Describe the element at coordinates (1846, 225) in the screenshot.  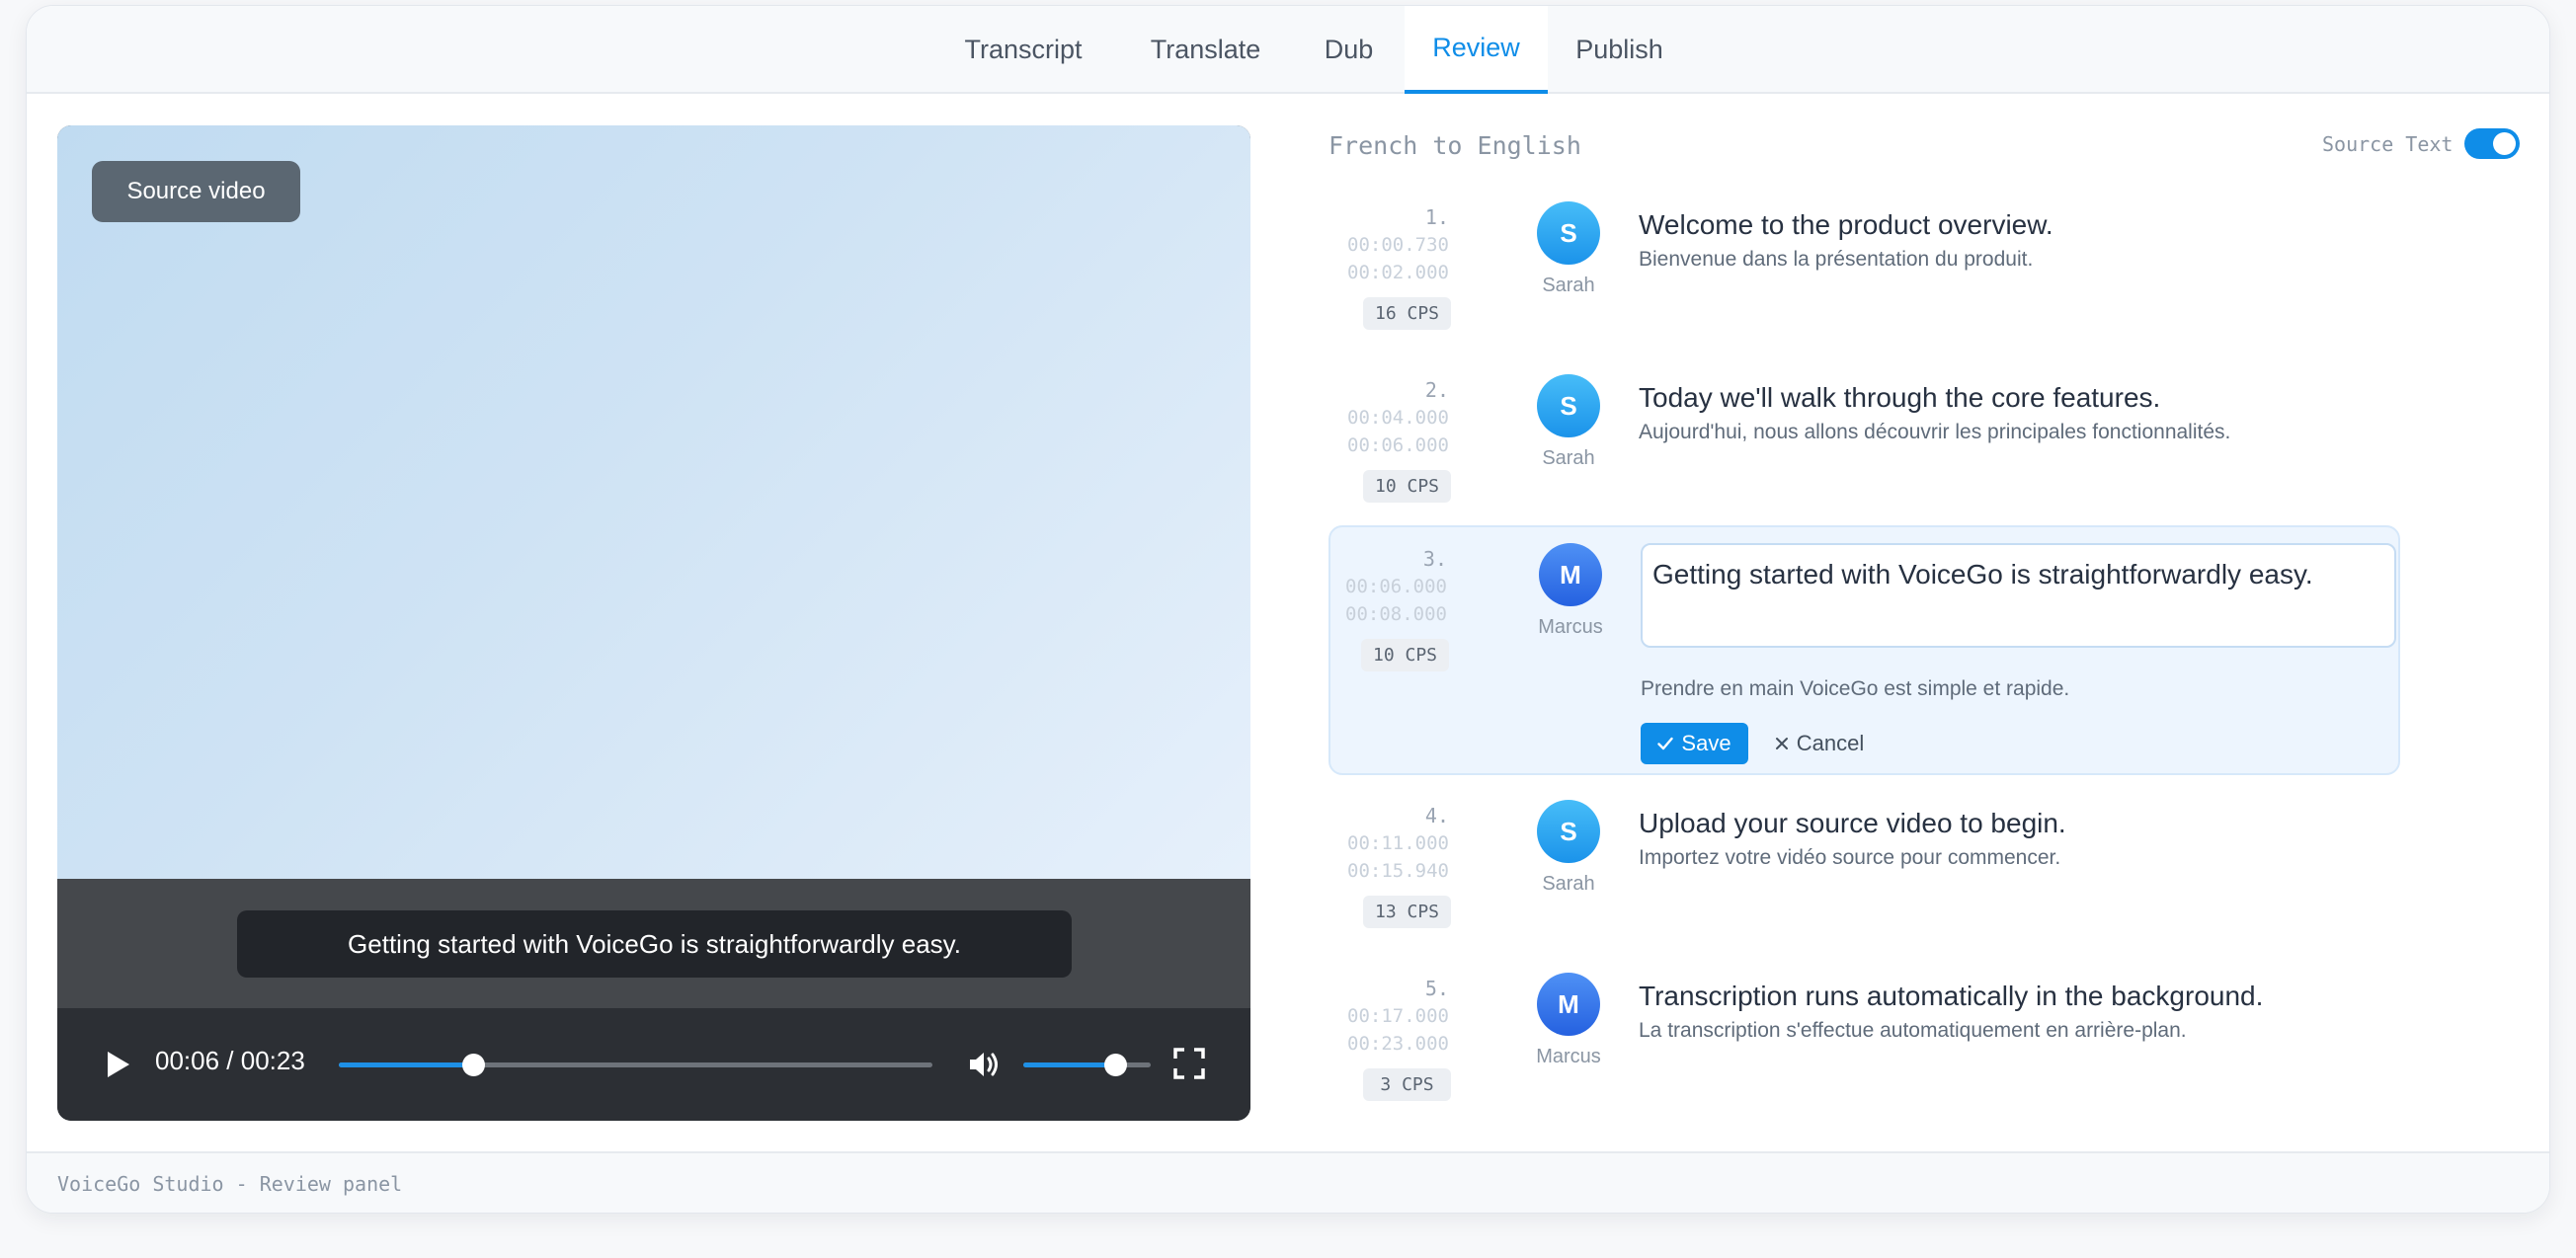
I see `segment-translation: Welcome to the product overview.` at that location.